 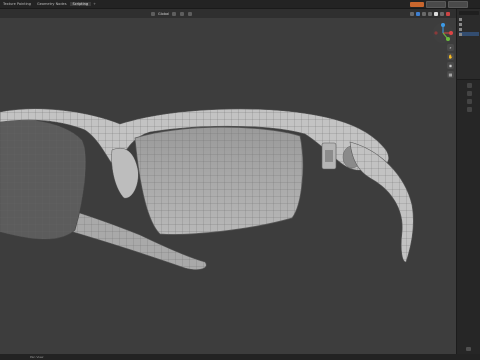 I want to click on hand-icon: ✋, so click(x=450, y=56).